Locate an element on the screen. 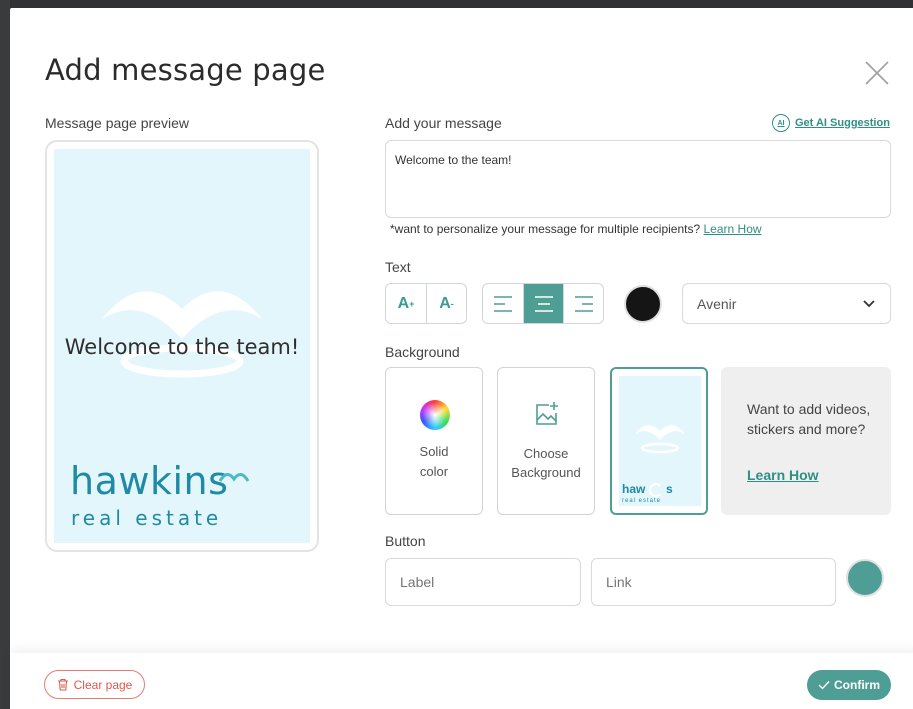  logo-bird-icon is located at coordinates (234, 477).